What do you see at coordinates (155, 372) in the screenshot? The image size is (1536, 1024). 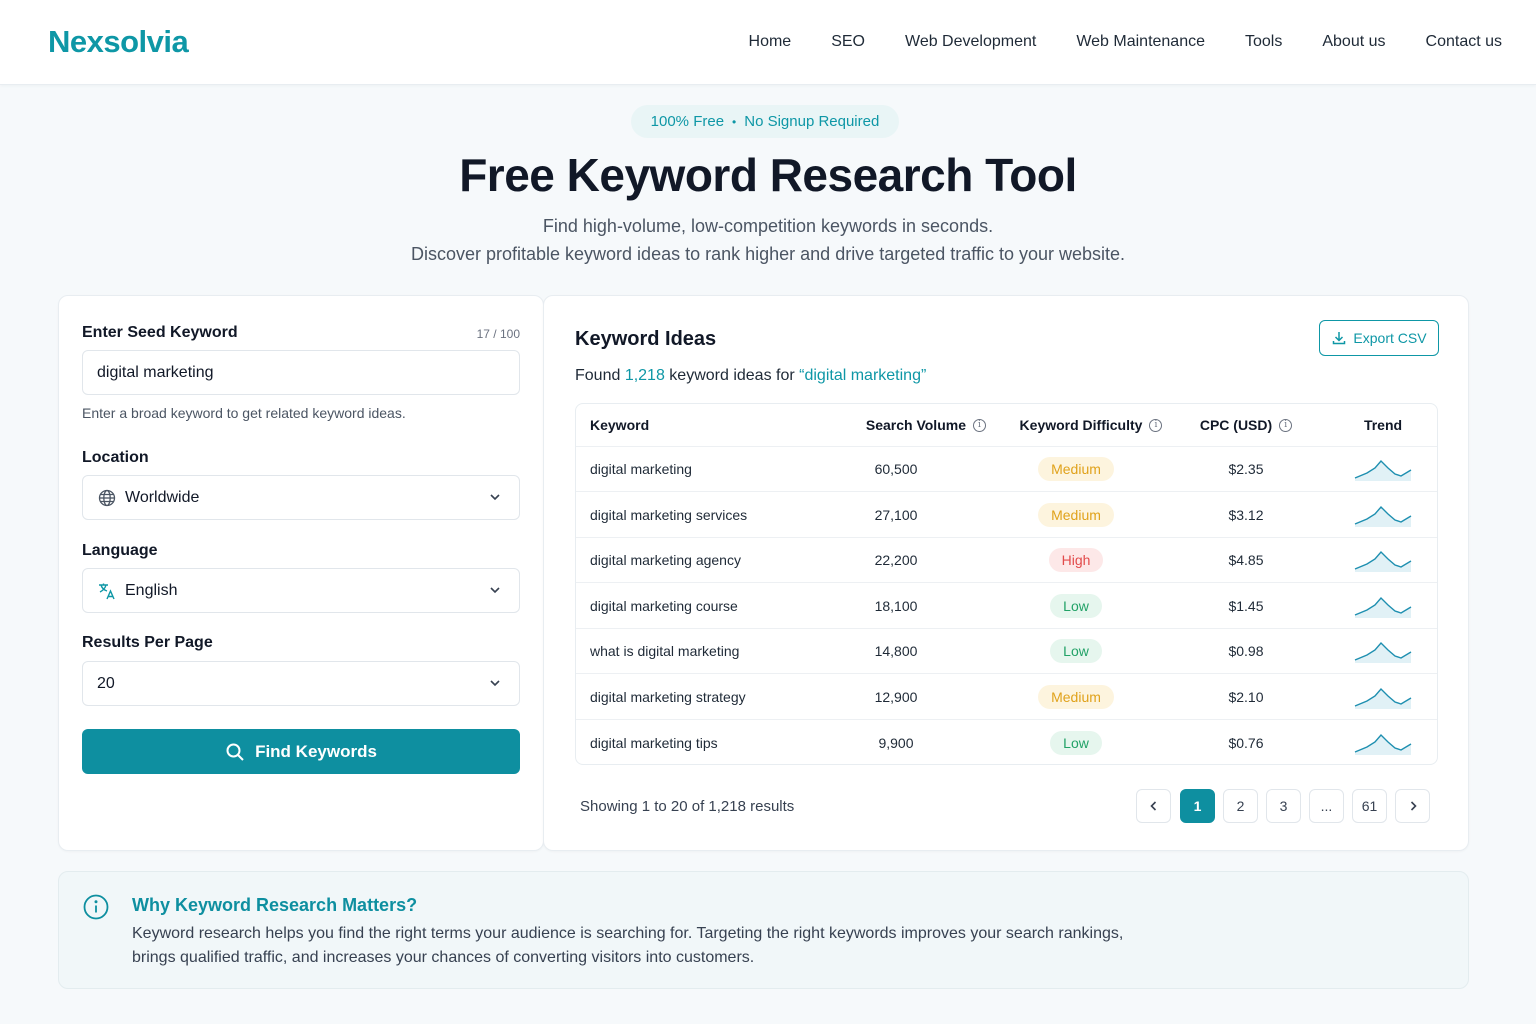 I see `seed-keyword-value: digital marketing` at bounding box center [155, 372].